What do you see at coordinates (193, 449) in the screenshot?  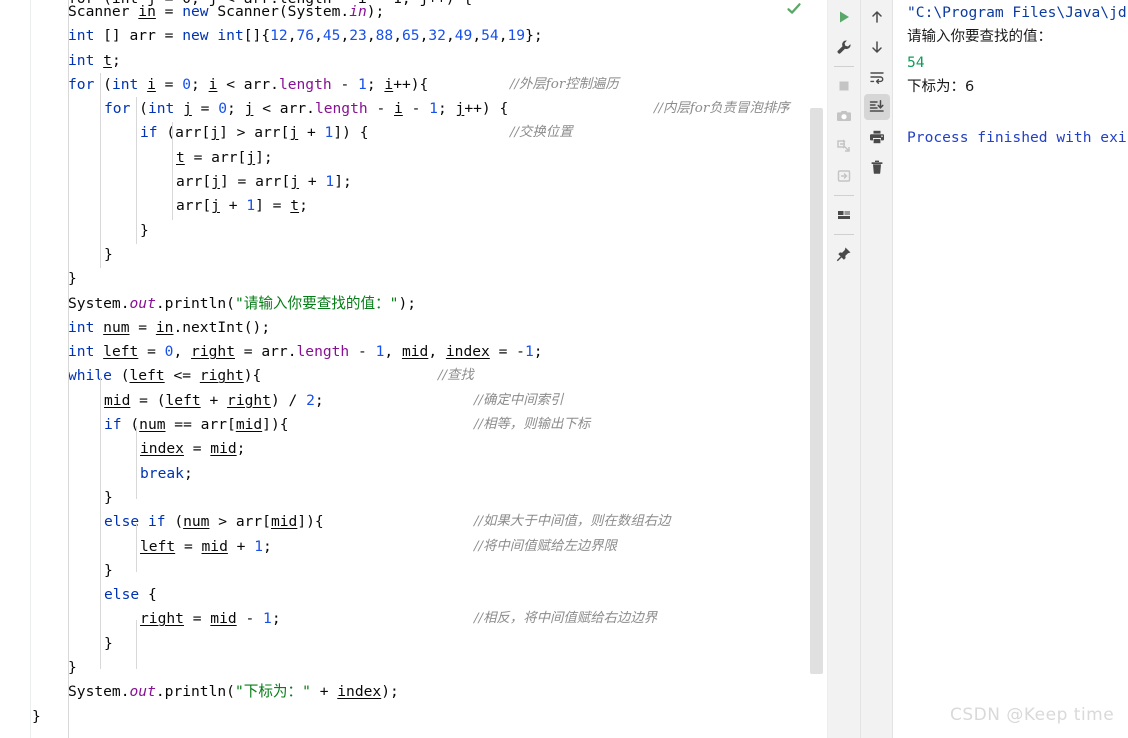 I see `code-line-text: index = mid;` at bounding box center [193, 449].